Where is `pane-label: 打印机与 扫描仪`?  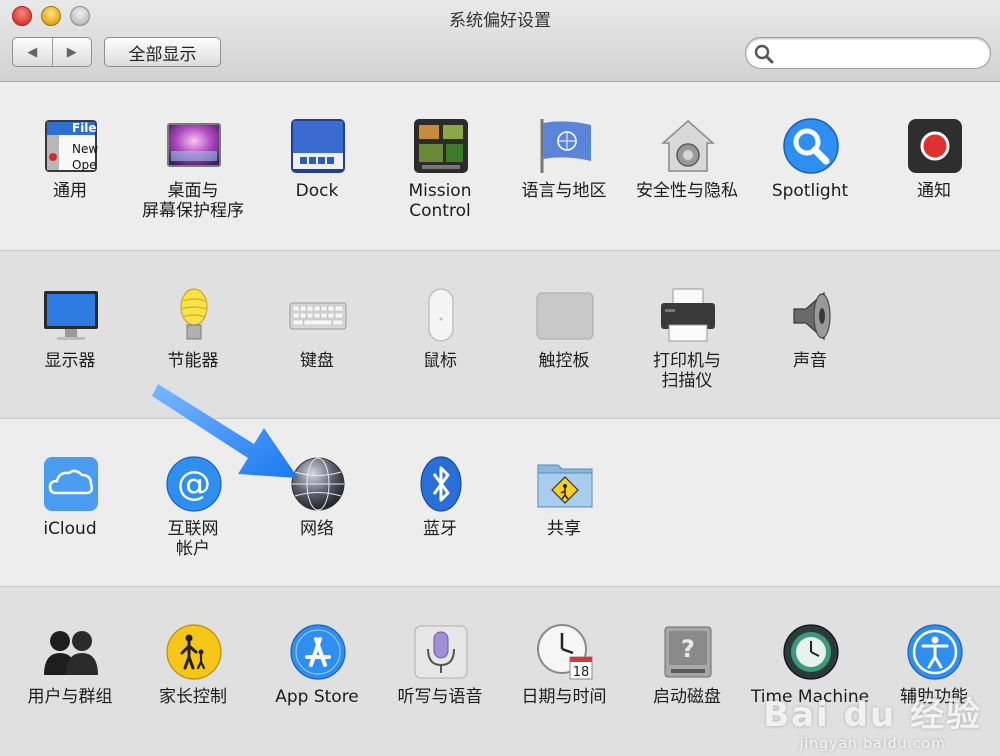
pane-label: 打印机与 扫描仪 is located at coordinates (687, 371).